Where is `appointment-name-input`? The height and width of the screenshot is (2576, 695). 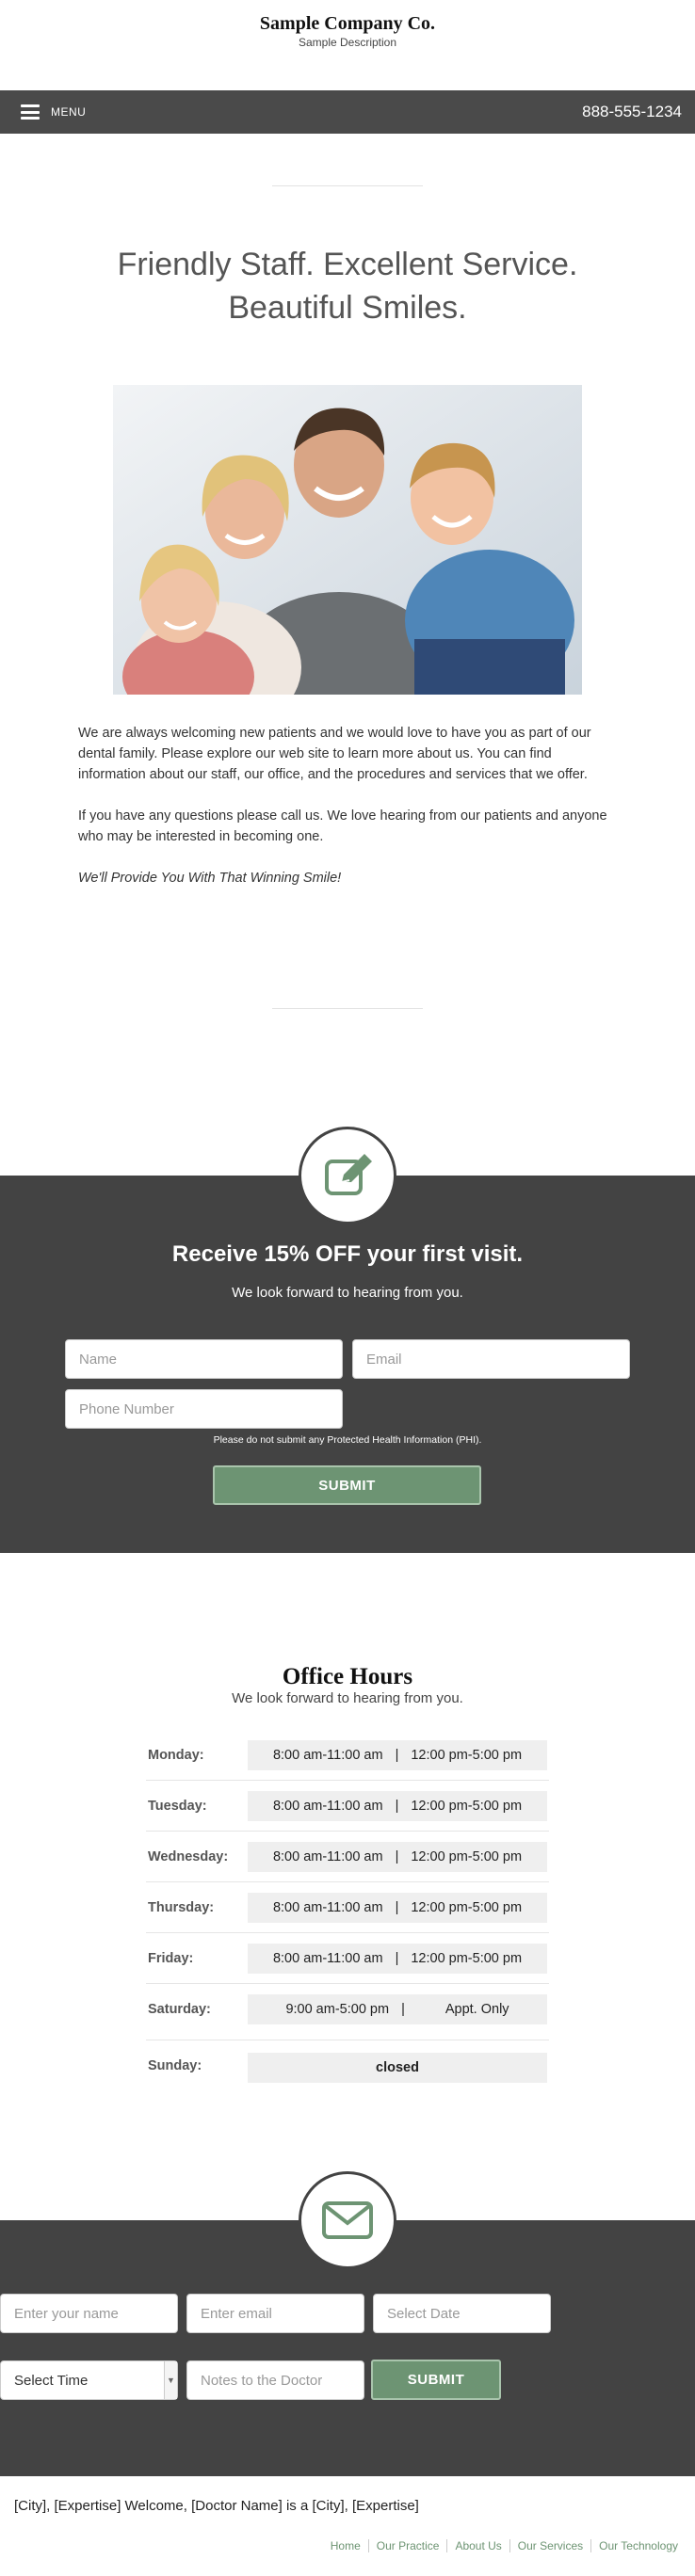 appointment-name-input is located at coordinates (89, 2313).